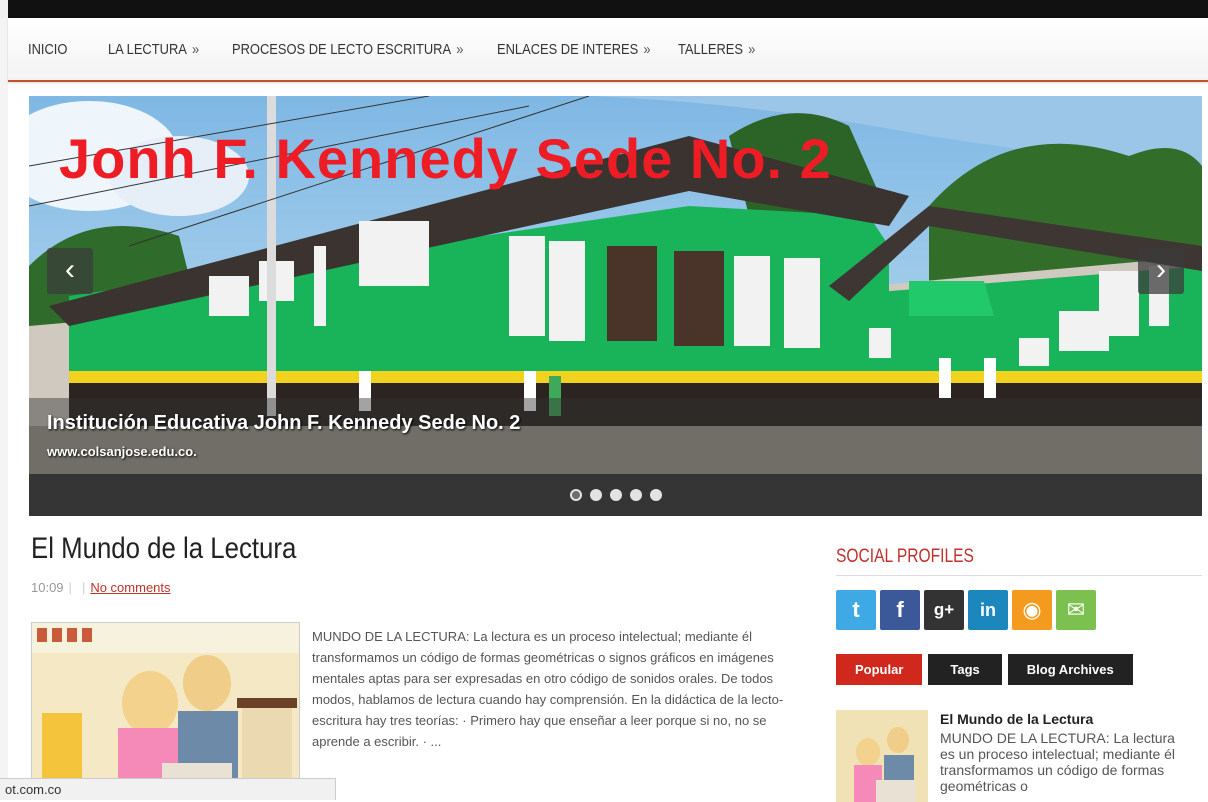  I want to click on chevron-right-icon: ›, so click(1161, 271).